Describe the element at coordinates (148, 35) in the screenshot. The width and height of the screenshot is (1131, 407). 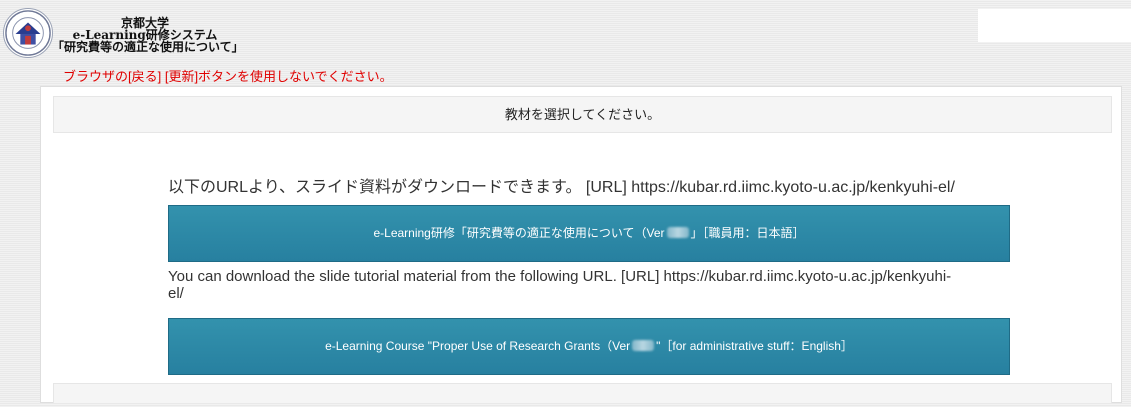
I see `system-title: 京都大学 e-Learning研修システム 「研究費等の適正な使用について」` at that location.